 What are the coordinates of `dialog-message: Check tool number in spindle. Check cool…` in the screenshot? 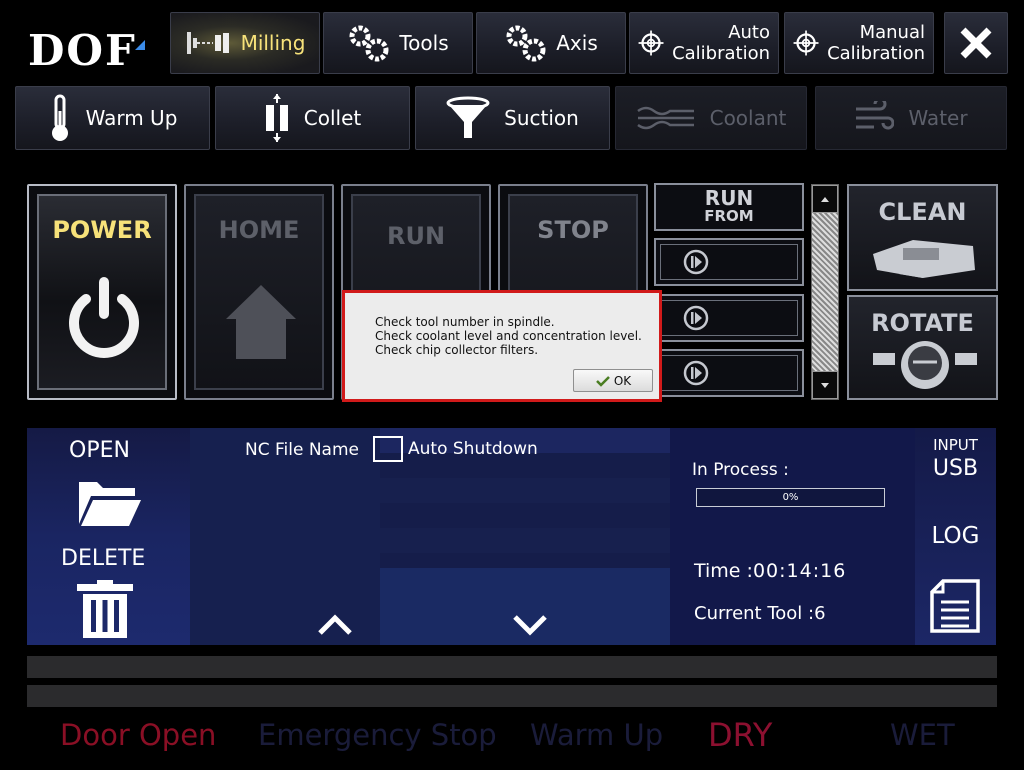 It's located at (508, 336).